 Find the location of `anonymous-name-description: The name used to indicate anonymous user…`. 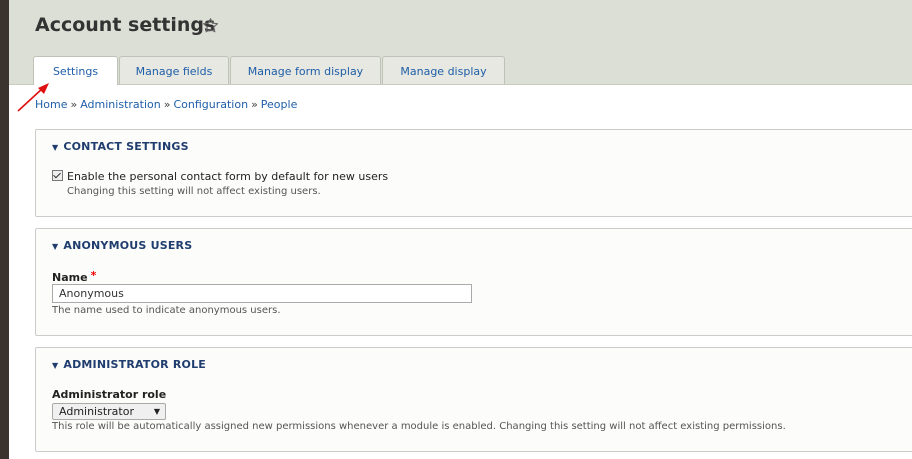

anonymous-name-description: The name used to indicate anonymous user… is located at coordinates (166, 310).